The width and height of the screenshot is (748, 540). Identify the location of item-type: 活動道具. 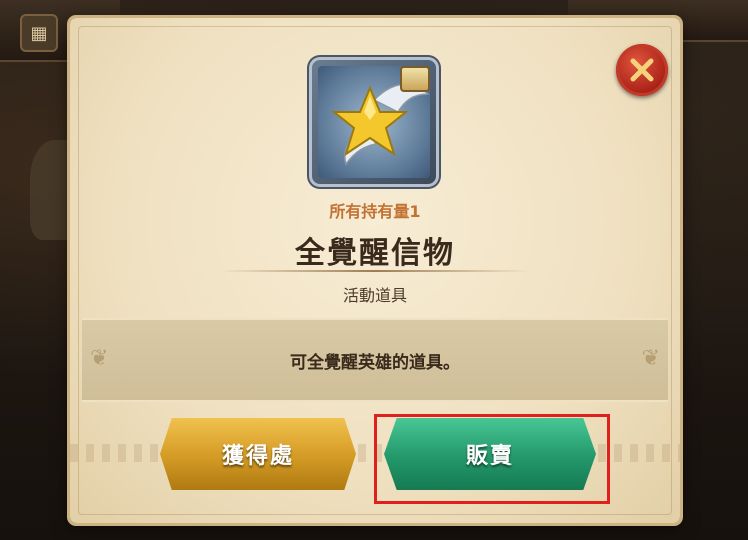
(374, 295).